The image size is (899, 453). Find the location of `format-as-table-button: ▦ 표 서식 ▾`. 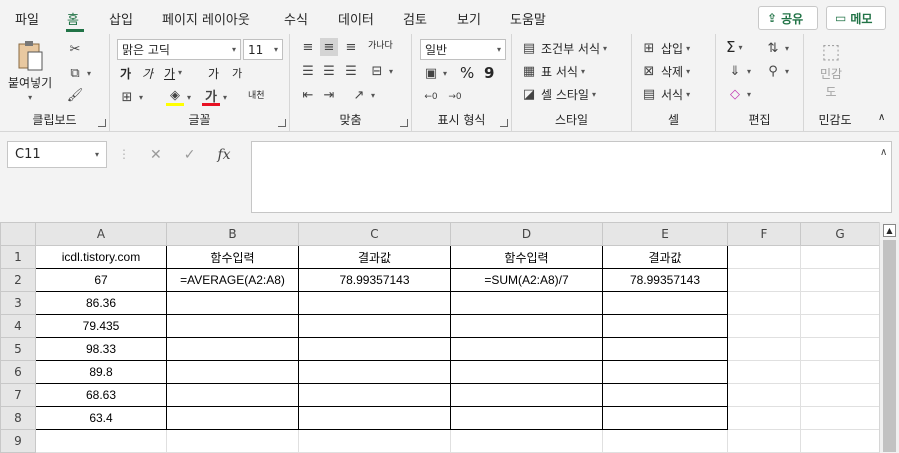

format-as-table-button: ▦ 표 서식 ▾ is located at coordinates (552, 71).